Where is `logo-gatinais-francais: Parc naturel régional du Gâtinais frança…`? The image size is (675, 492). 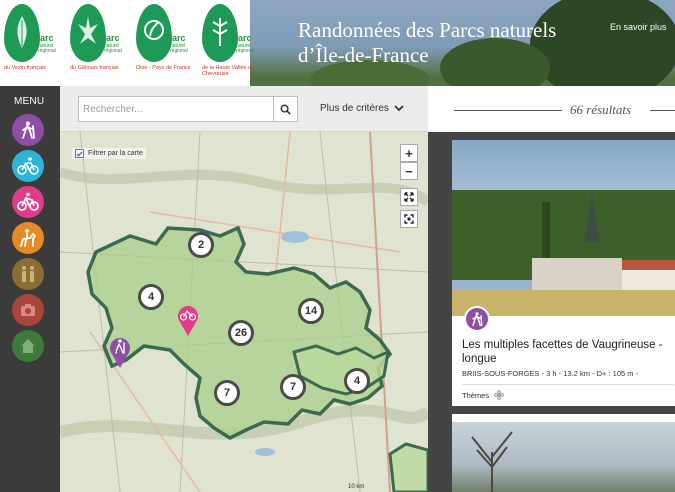 logo-gatinais-francais: Parc naturel régional du Gâtinais frança… is located at coordinates (101, 42).